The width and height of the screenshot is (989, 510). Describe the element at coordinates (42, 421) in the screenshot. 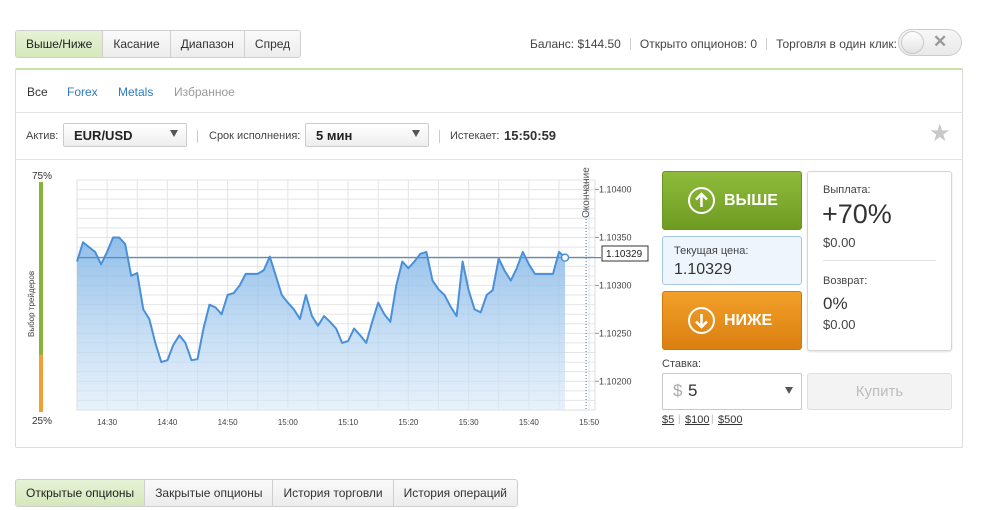

I see `sentiment-bottom: 25%` at that location.